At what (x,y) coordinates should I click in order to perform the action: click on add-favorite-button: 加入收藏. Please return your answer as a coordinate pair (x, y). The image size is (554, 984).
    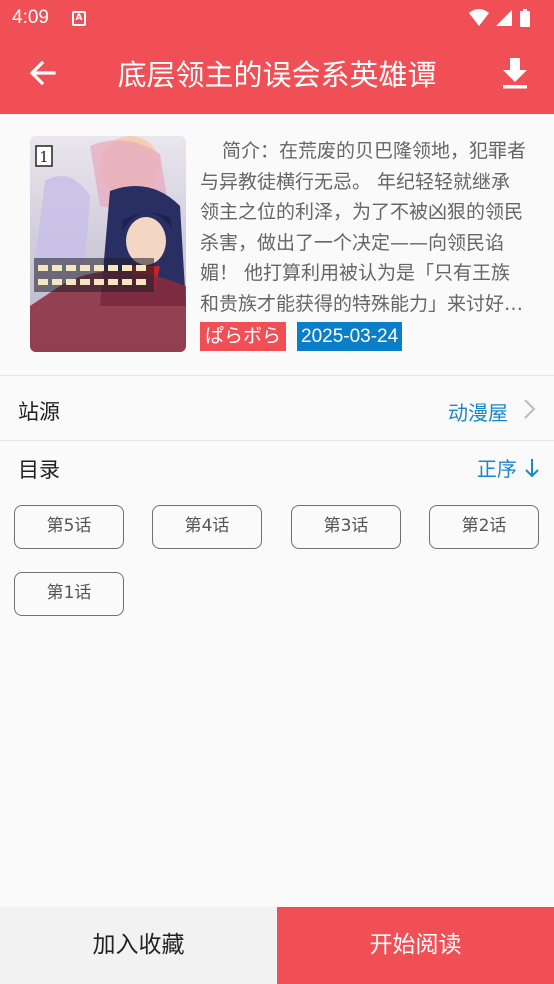
    Looking at the image, I should click on (138, 945).